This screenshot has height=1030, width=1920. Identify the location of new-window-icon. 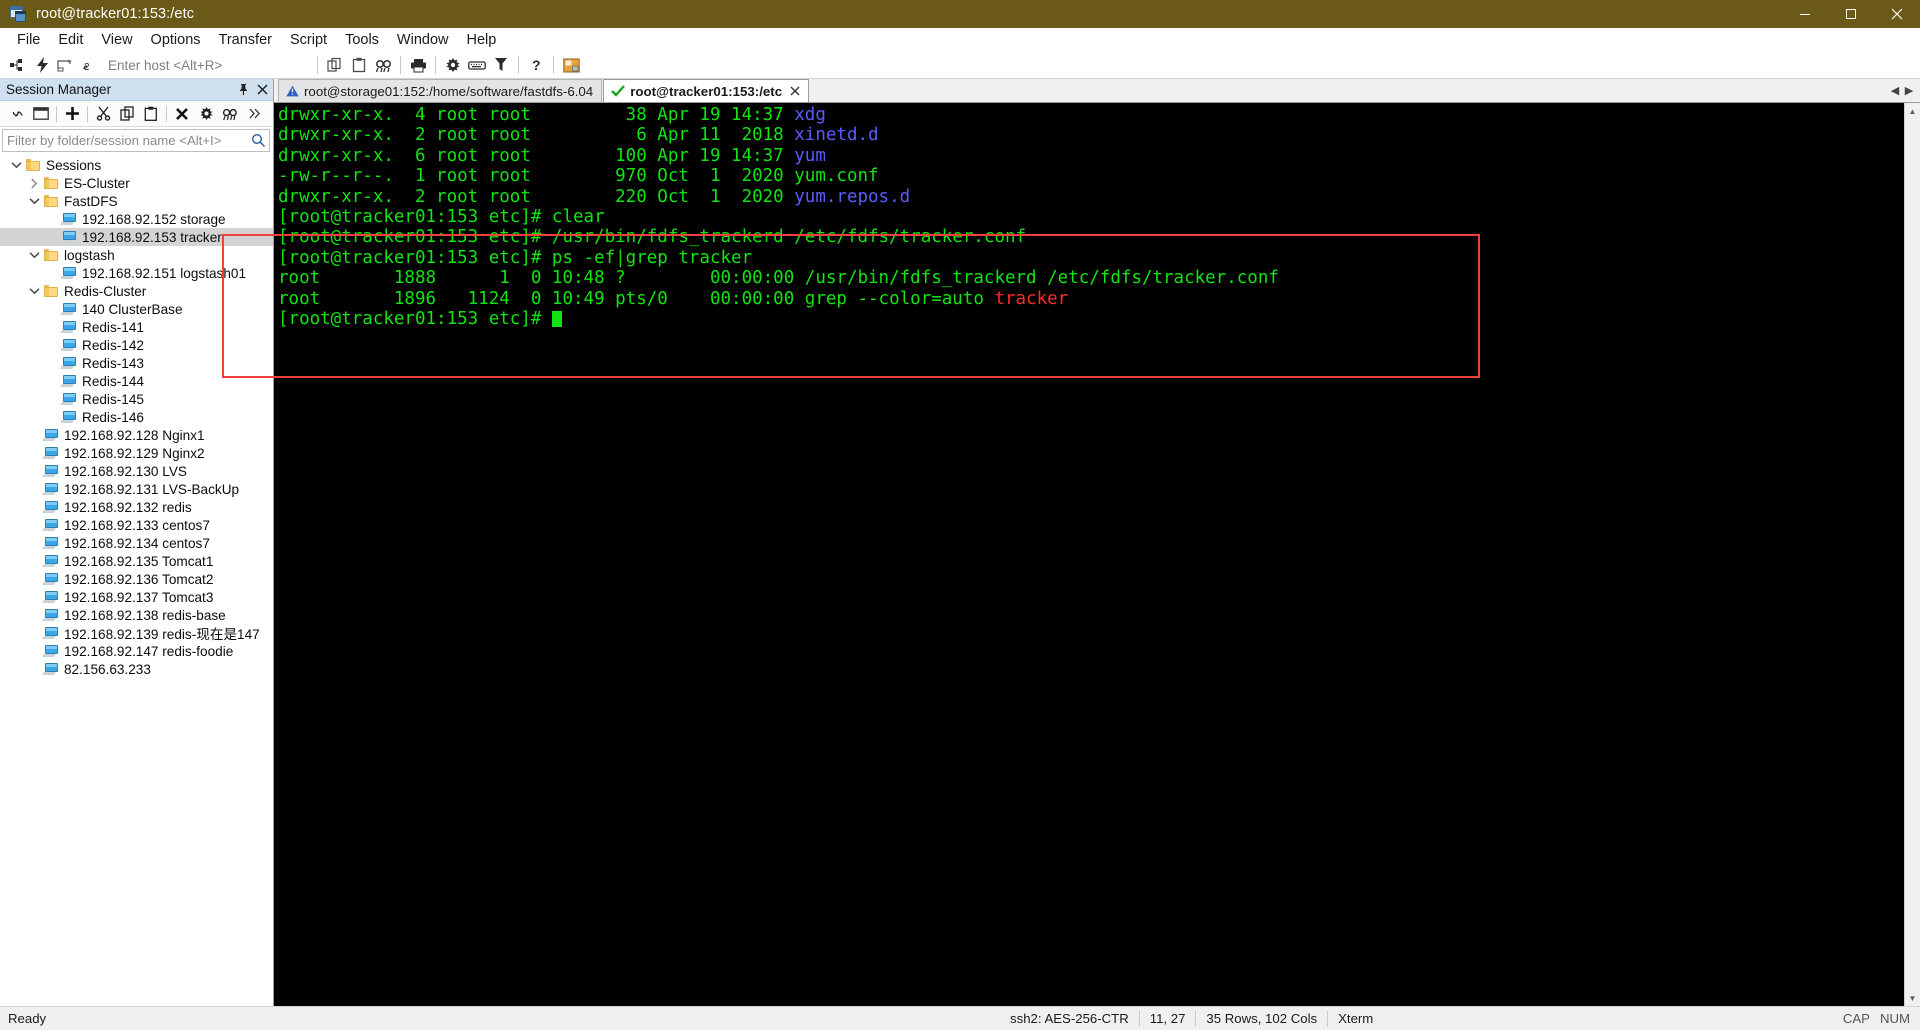
(41, 114).